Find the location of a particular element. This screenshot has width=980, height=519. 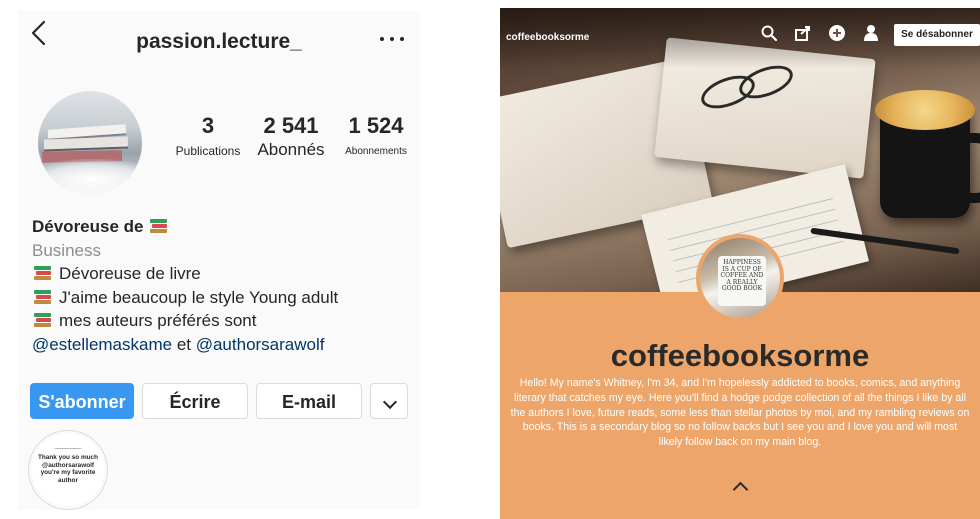

bio-line-text: mes auteurs préférés sont is located at coordinates (158, 320).